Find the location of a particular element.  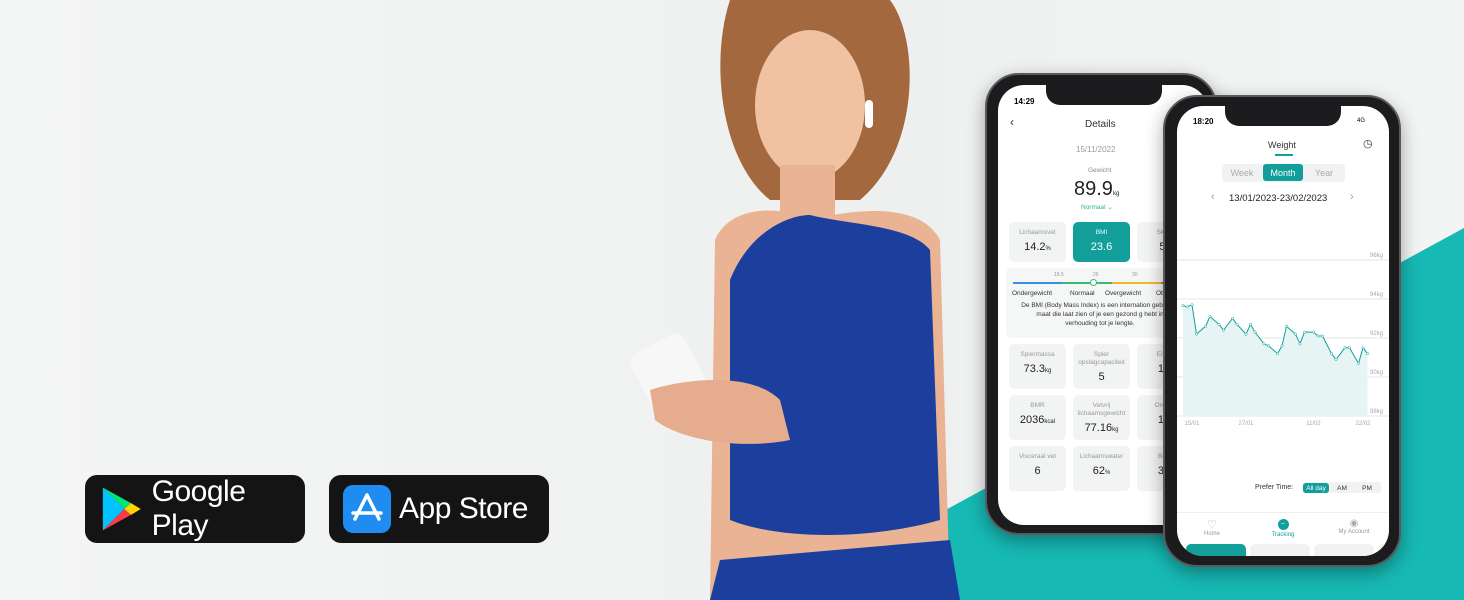

status-dropdown: Normaal ⌄ is located at coordinates (1097, 207).